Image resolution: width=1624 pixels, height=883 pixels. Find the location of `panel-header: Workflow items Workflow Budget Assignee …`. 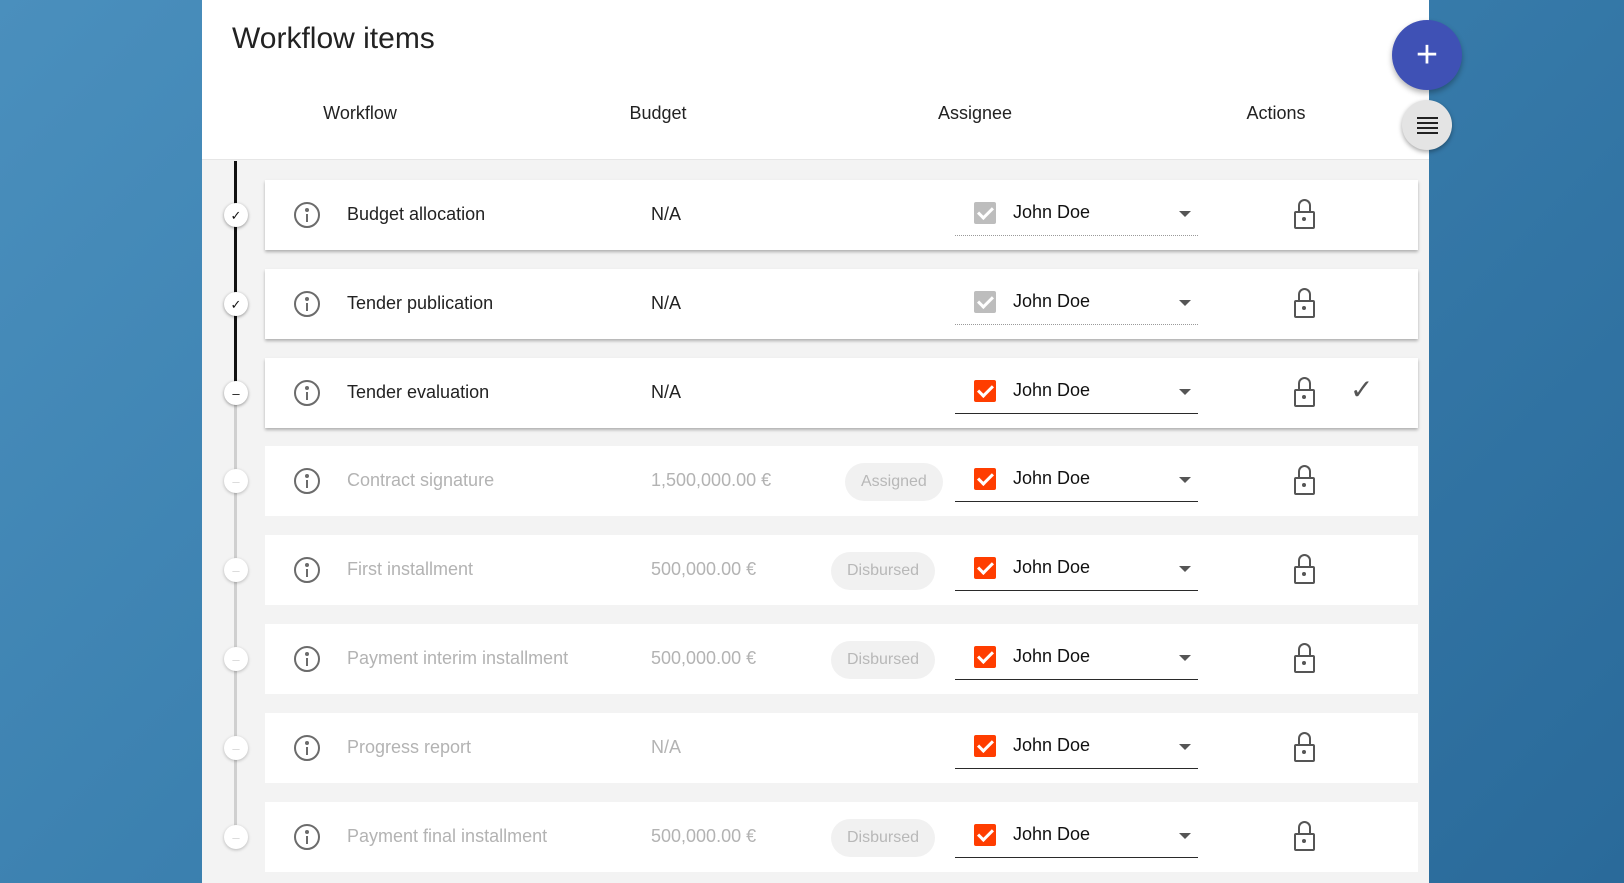

panel-header: Workflow items Workflow Budget Assignee … is located at coordinates (815, 80).